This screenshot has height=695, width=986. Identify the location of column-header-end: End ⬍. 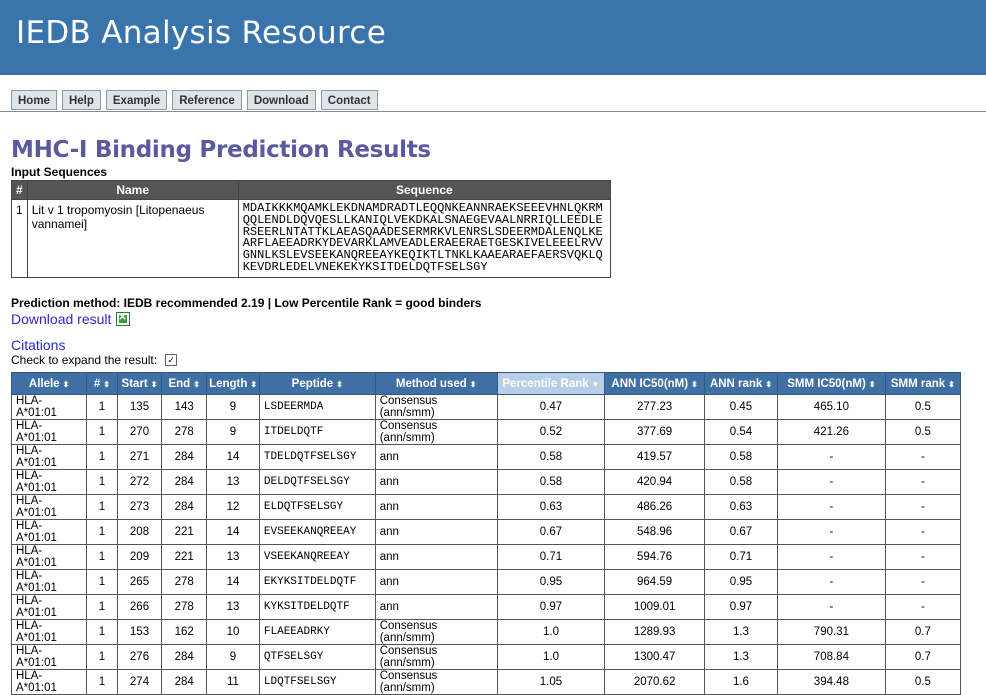
(184, 383).